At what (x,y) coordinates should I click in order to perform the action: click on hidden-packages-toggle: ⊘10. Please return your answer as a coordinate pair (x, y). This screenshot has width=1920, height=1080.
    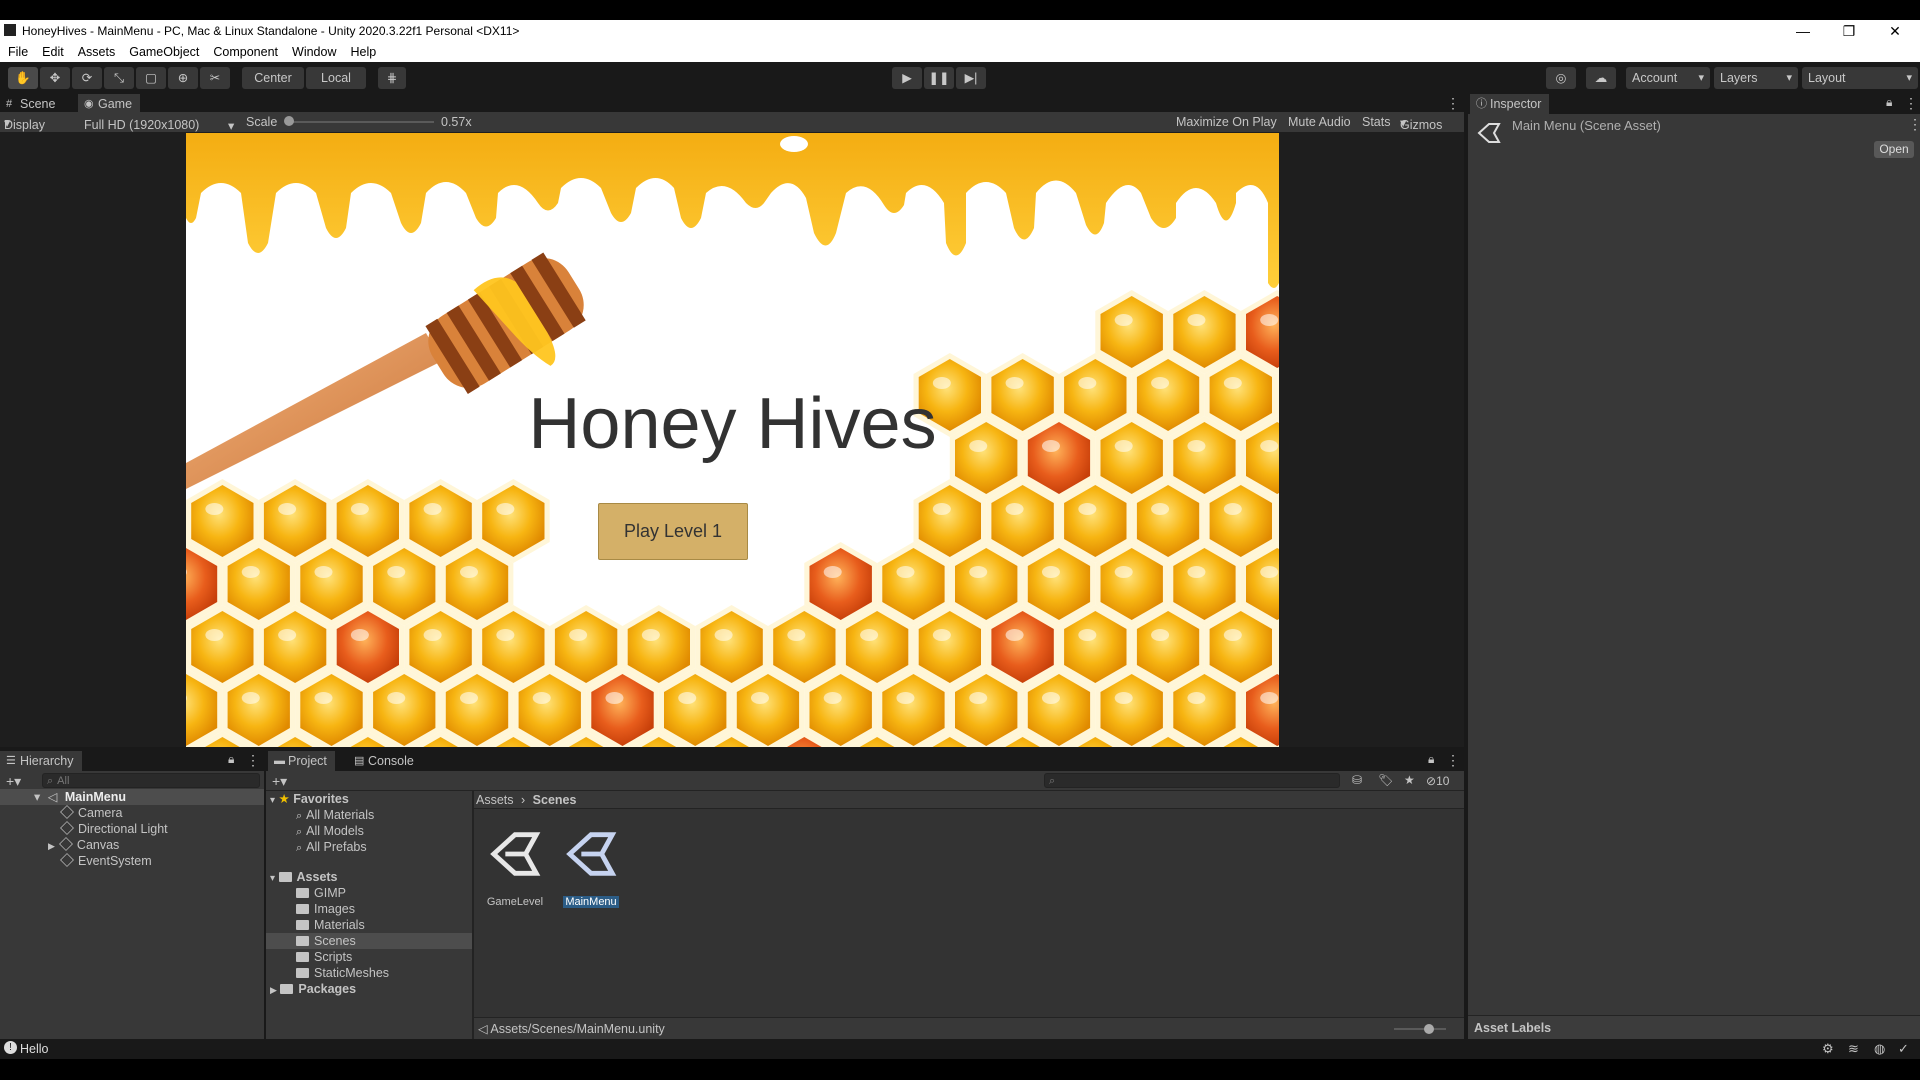
    Looking at the image, I should click on (1437, 781).